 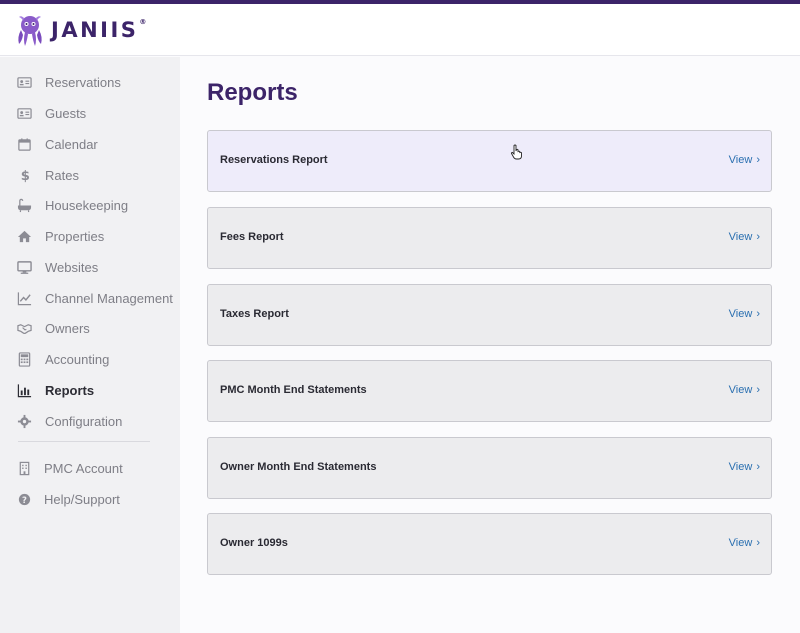 I want to click on sidebar-item-owners: Owners, so click(x=90, y=329).